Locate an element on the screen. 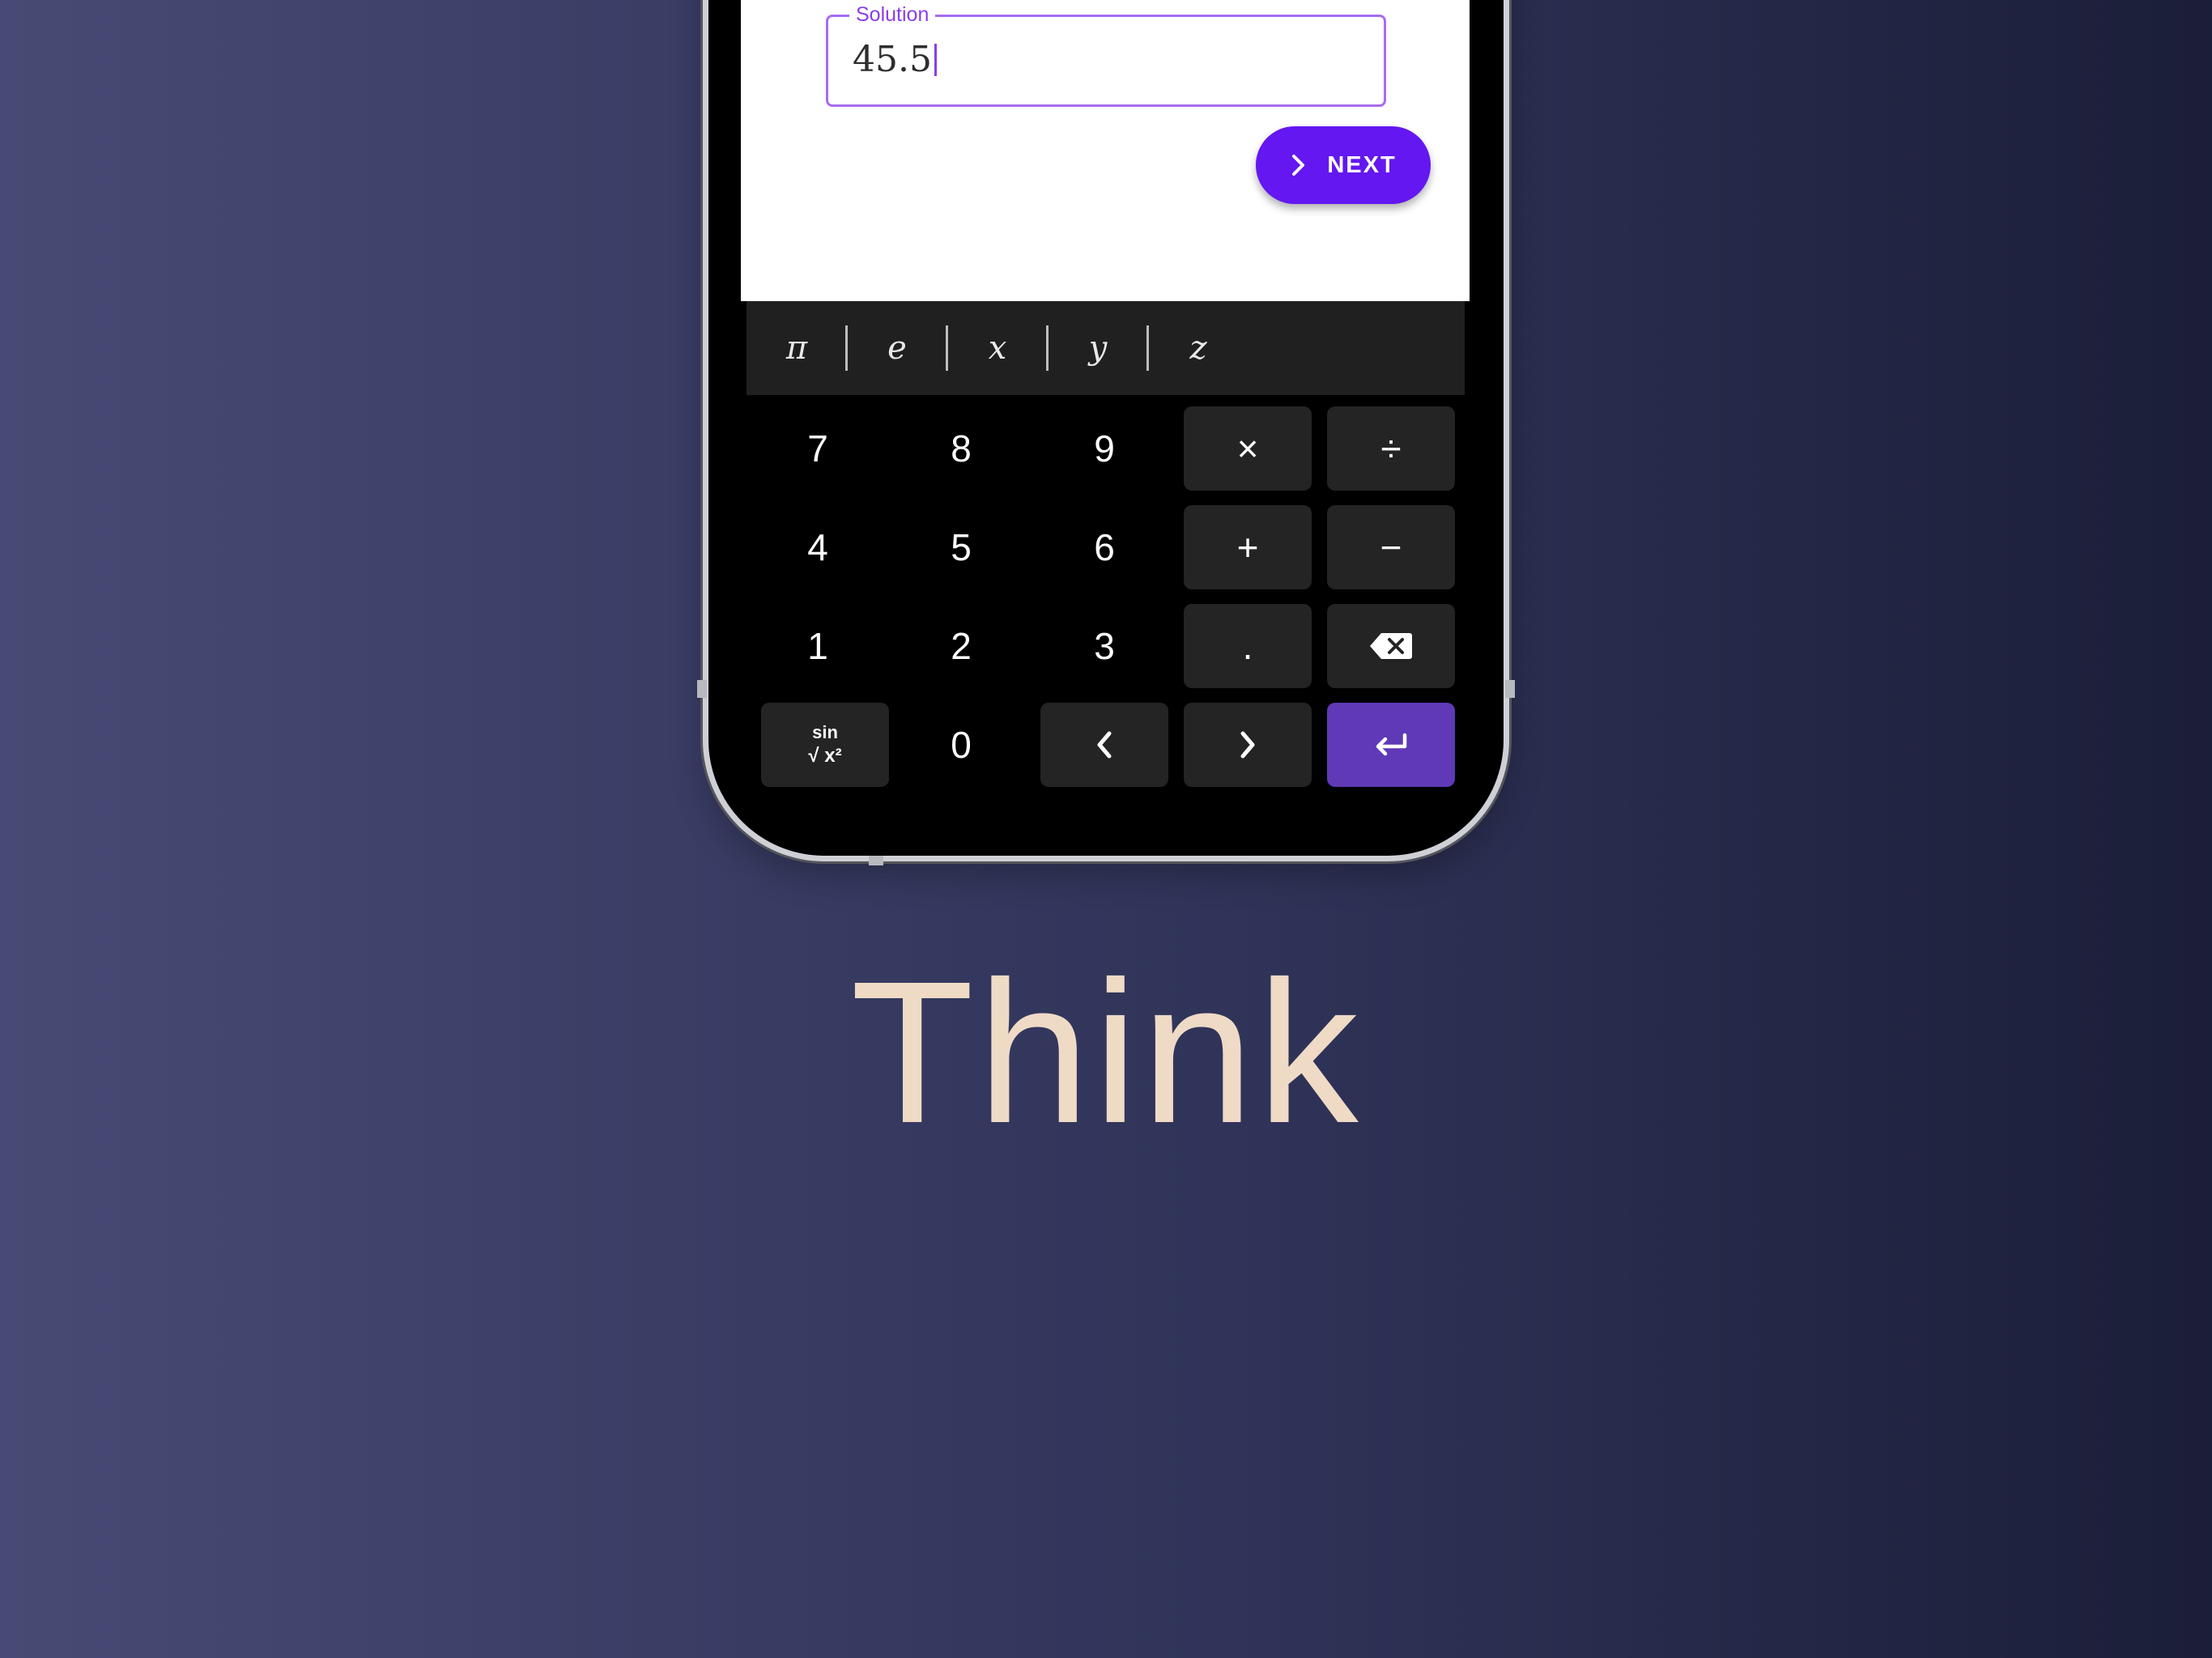 Image resolution: width=2212 pixels, height=1658 pixels. backspace-icon is located at coordinates (1391, 646).